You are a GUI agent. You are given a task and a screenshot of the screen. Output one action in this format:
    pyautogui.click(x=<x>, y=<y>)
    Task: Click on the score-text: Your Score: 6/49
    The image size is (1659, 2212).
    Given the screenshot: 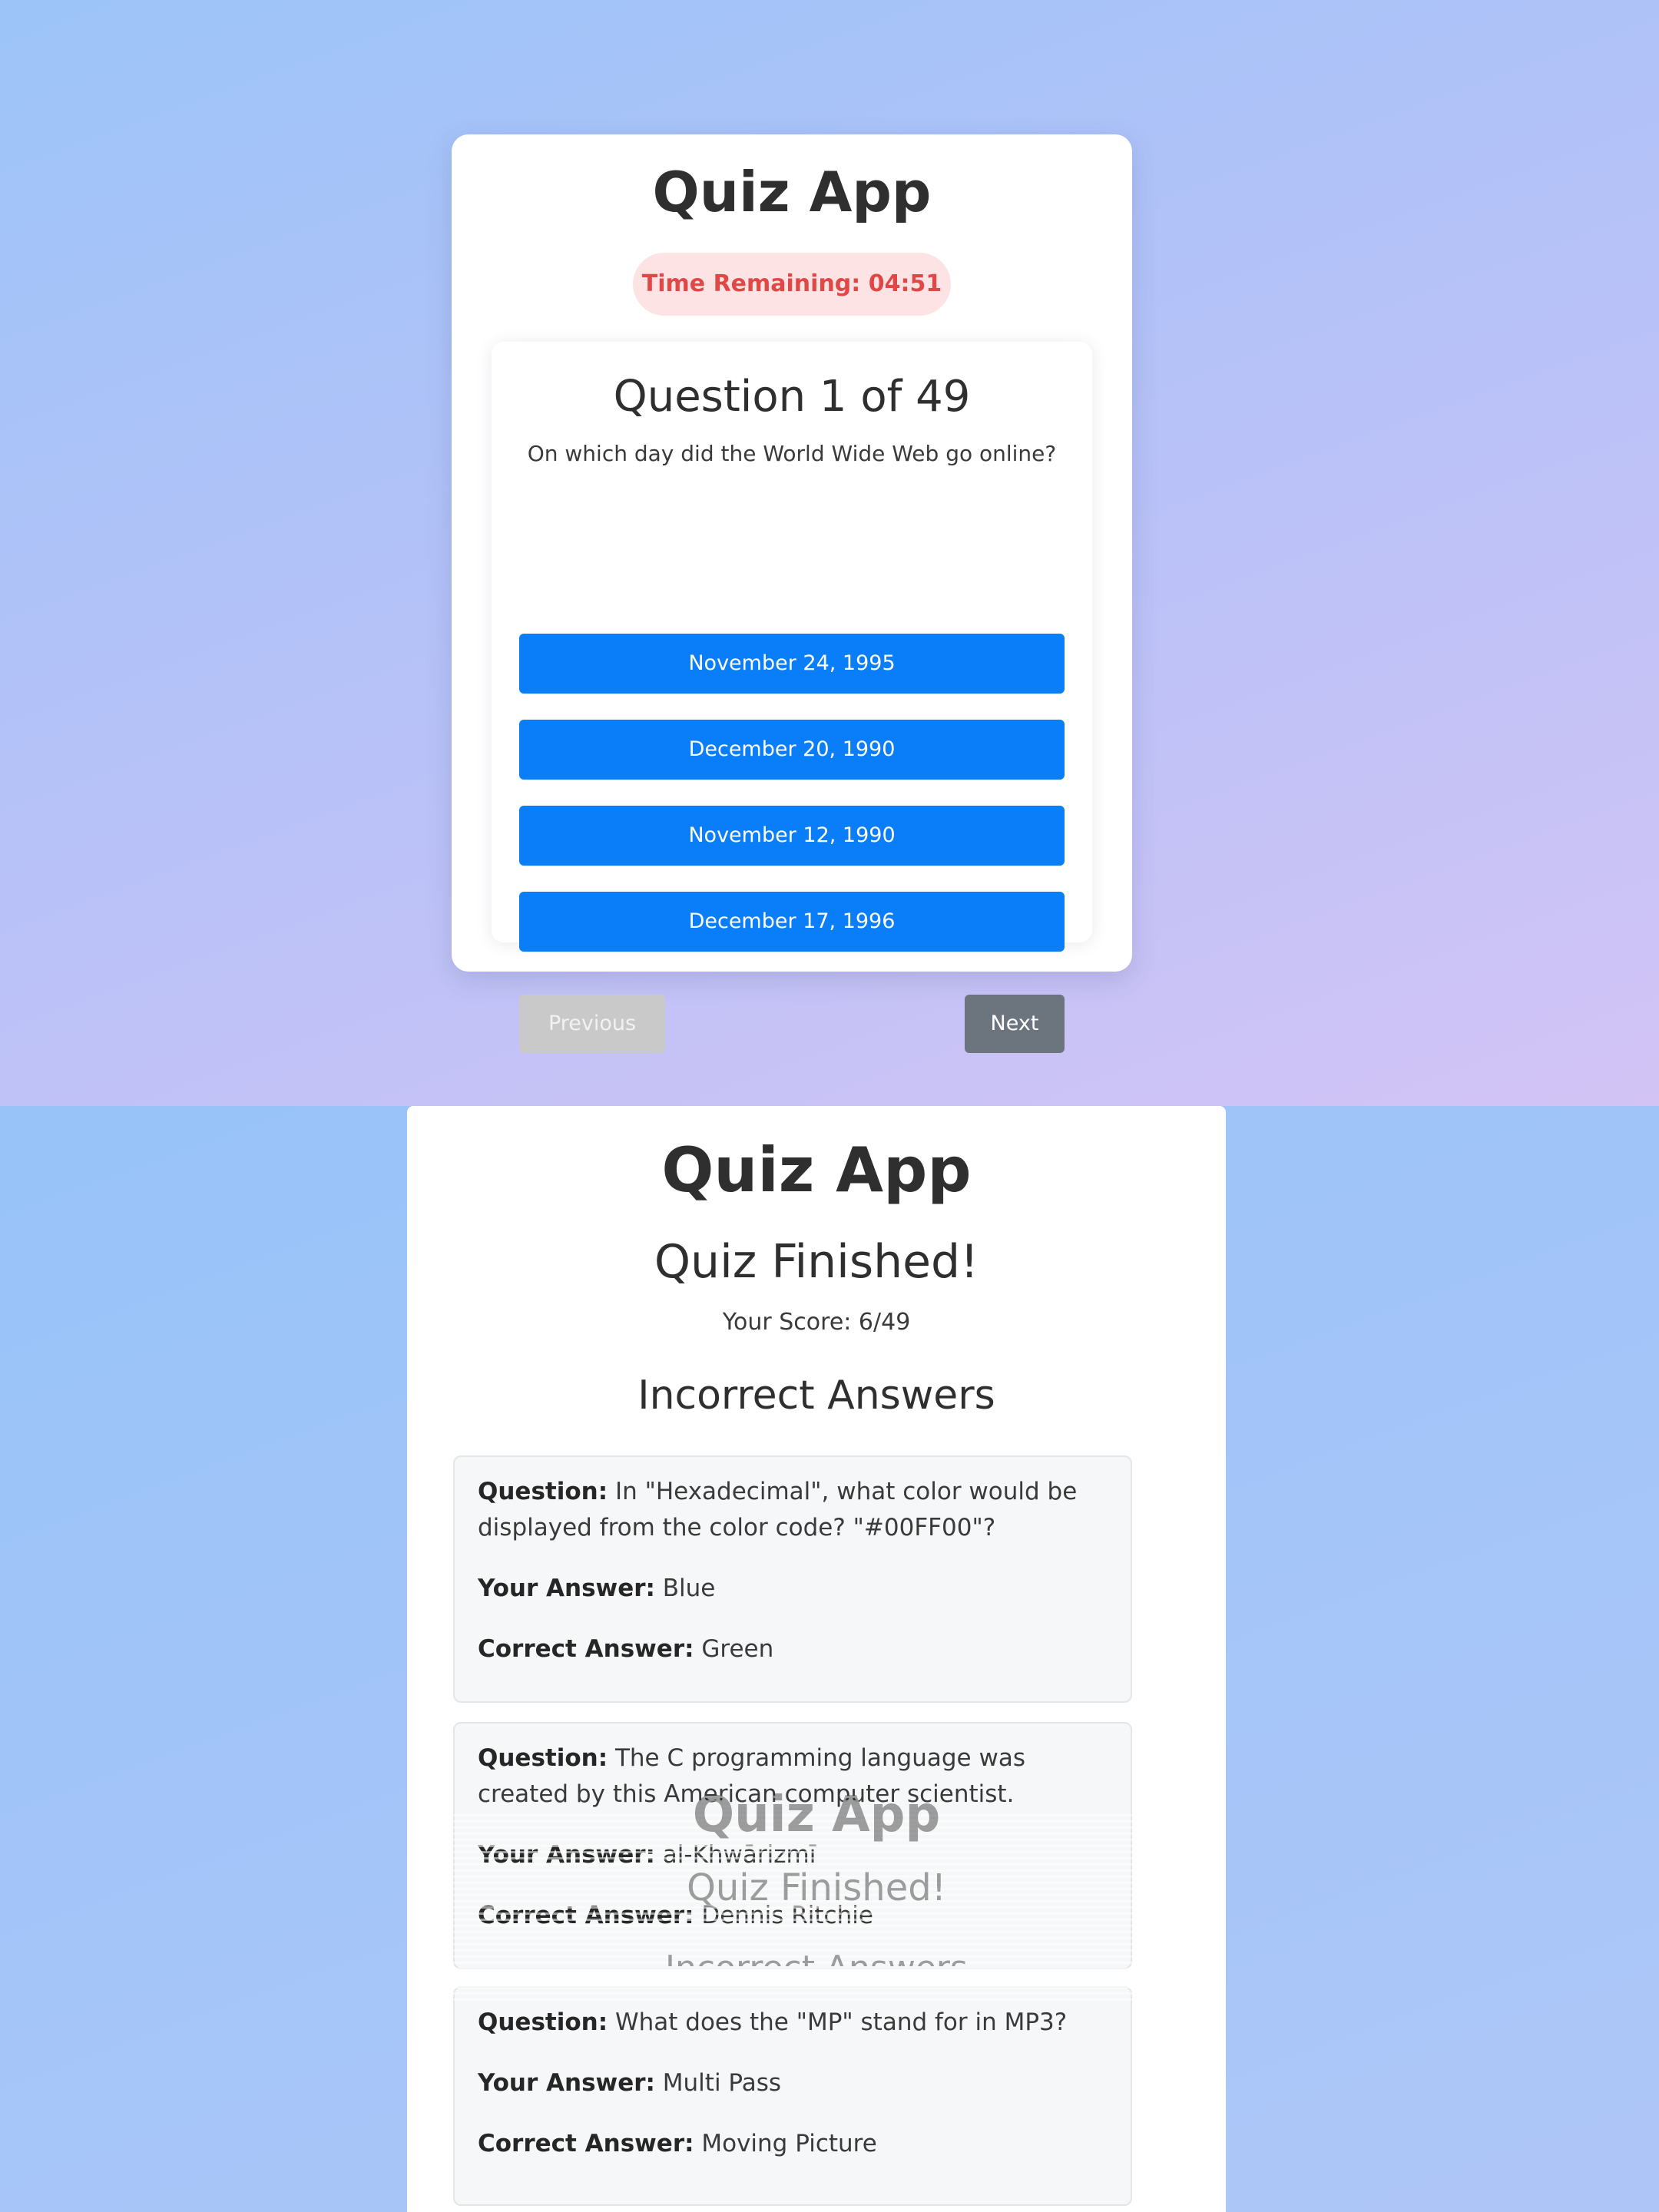 What is the action you would take?
    pyautogui.click(x=817, y=1322)
    